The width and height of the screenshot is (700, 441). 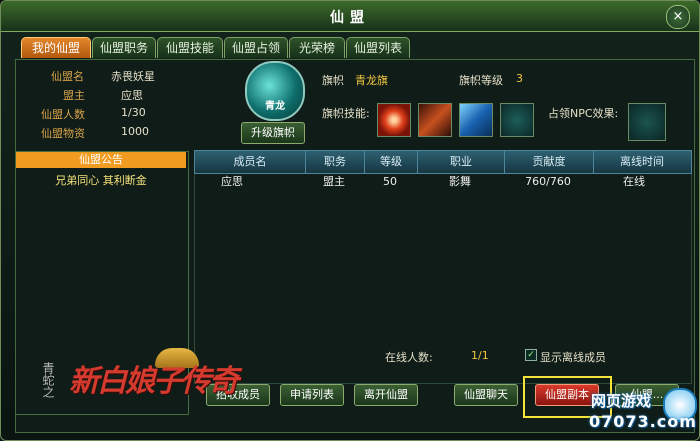 What do you see at coordinates (549, 162) in the screenshot?
I see `col-contribution: 贡献度` at bounding box center [549, 162].